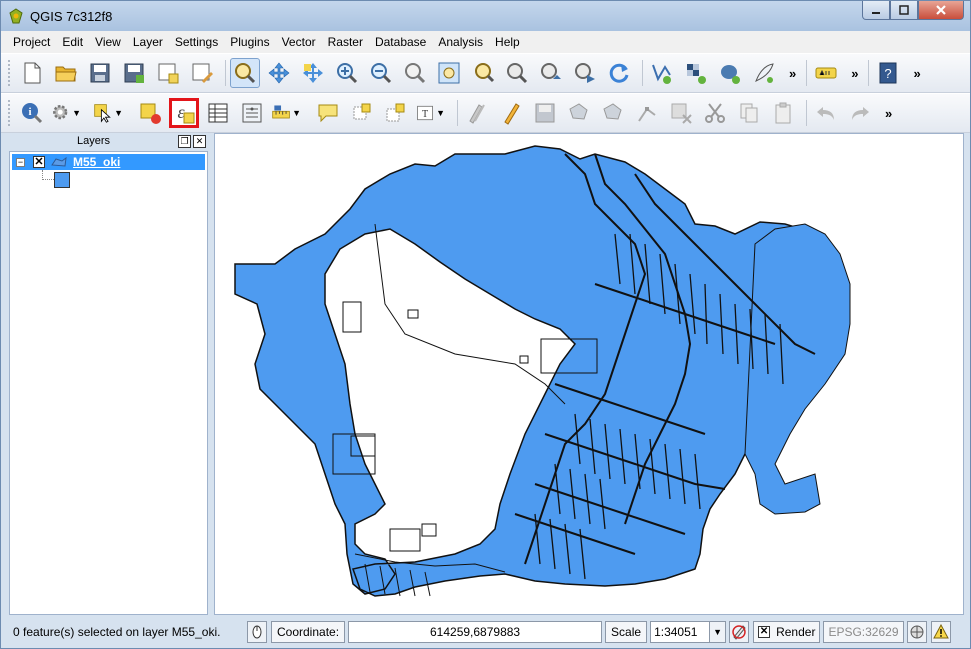 This screenshot has height=649, width=971. I want to click on toolbar-overflow-chevron: », so click(792, 73).